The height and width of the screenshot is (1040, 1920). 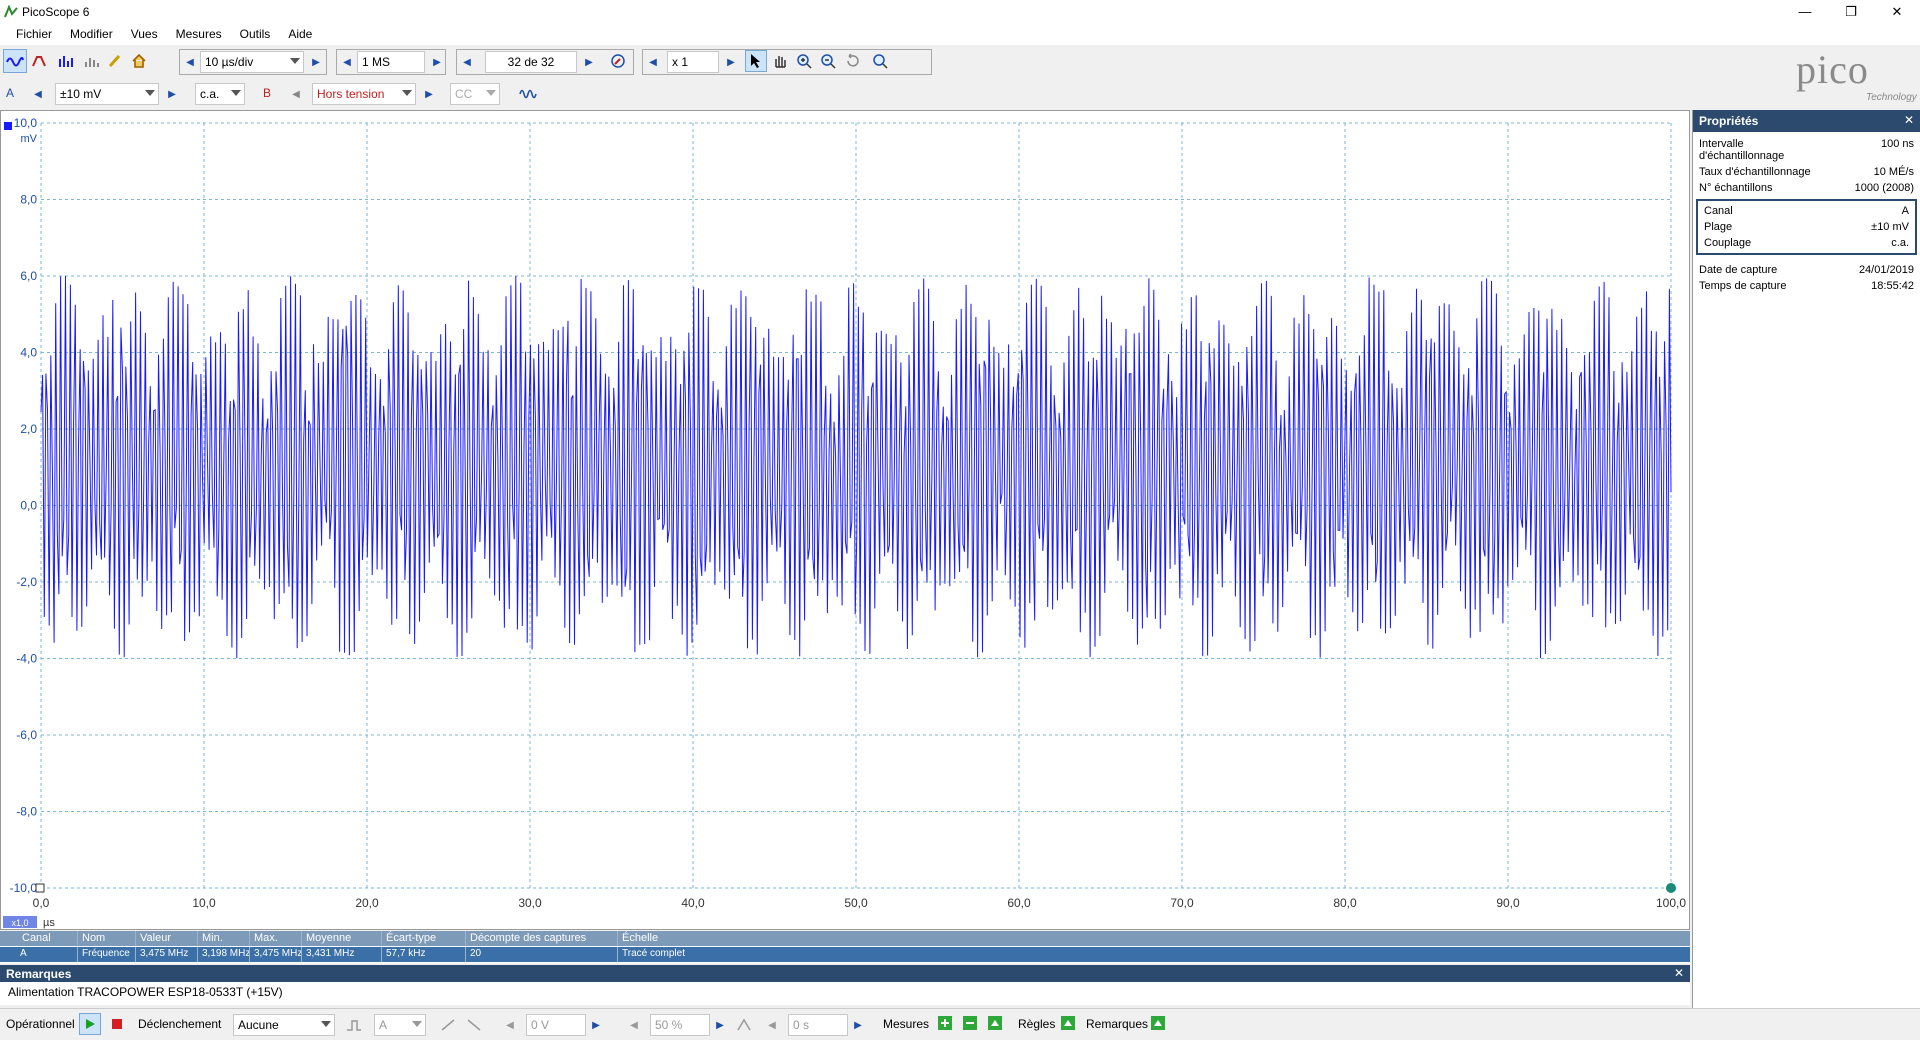 I want to click on probe-icon, so click(x=115, y=61).